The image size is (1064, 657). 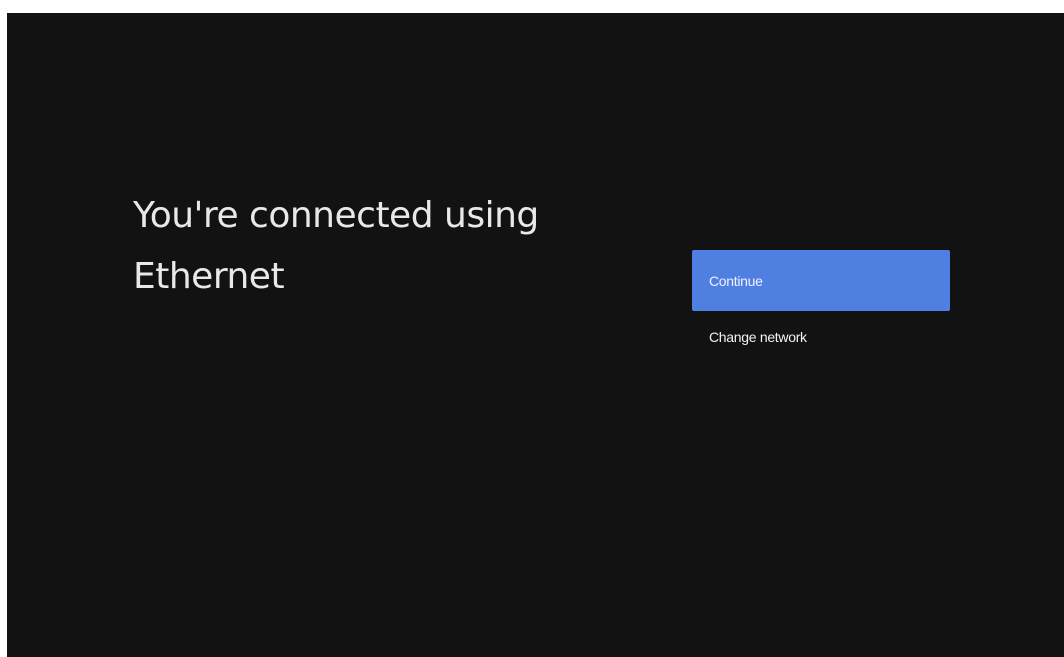 What do you see at coordinates (821, 280) in the screenshot?
I see `continue-button: Continue` at bounding box center [821, 280].